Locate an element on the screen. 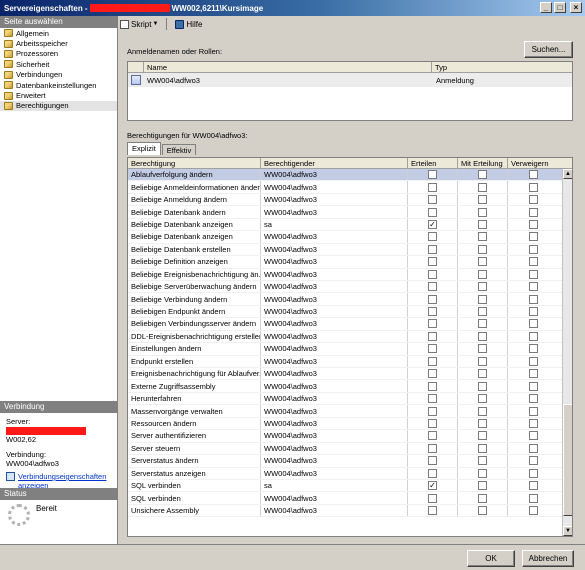  table-row: Beliebigen Endpunkt ändern WW004\adfwo3 is located at coordinates (350, 312).